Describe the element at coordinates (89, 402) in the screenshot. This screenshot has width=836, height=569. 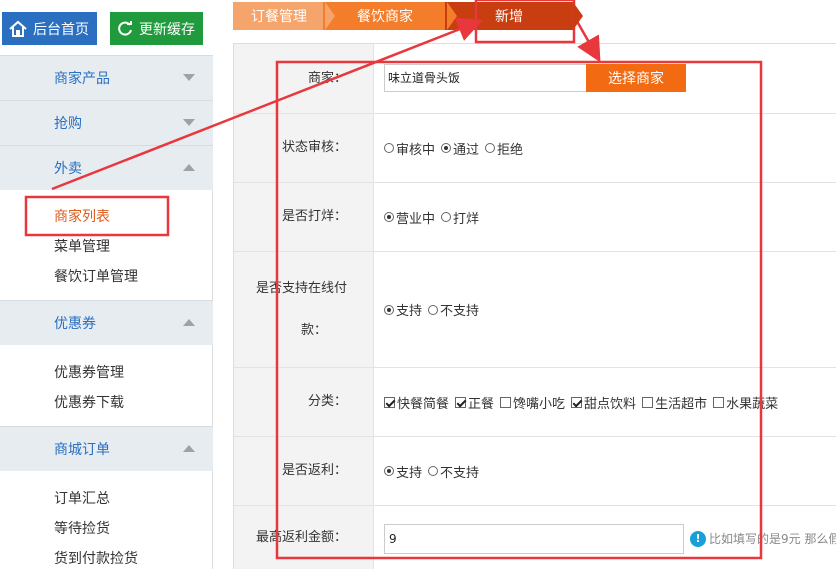
I see `sidebar-item-coupon-download: 优惠券下载` at that location.